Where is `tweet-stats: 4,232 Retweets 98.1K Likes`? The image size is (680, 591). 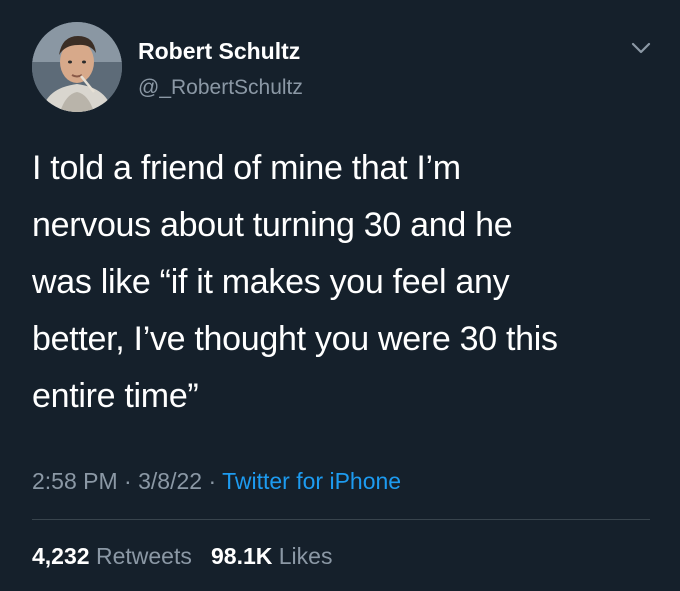
tweet-stats: 4,232 Retweets 98.1K Likes is located at coordinates (182, 556).